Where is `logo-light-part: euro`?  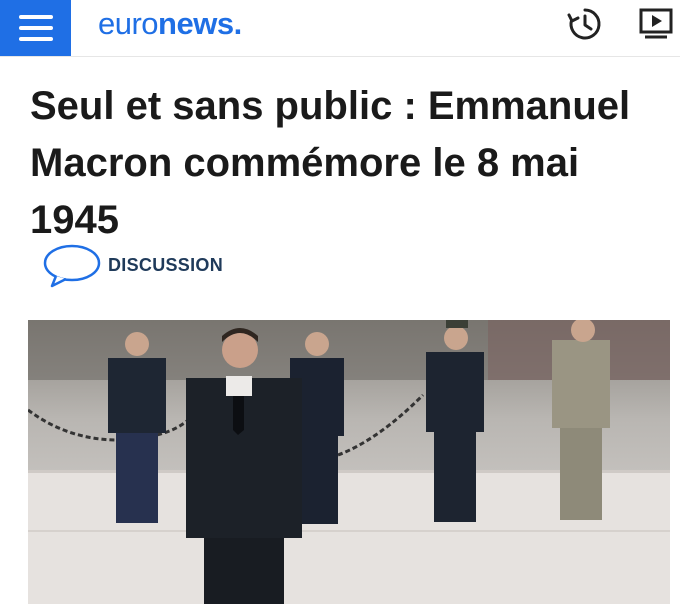
logo-light-part: euro is located at coordinates (128, 23).